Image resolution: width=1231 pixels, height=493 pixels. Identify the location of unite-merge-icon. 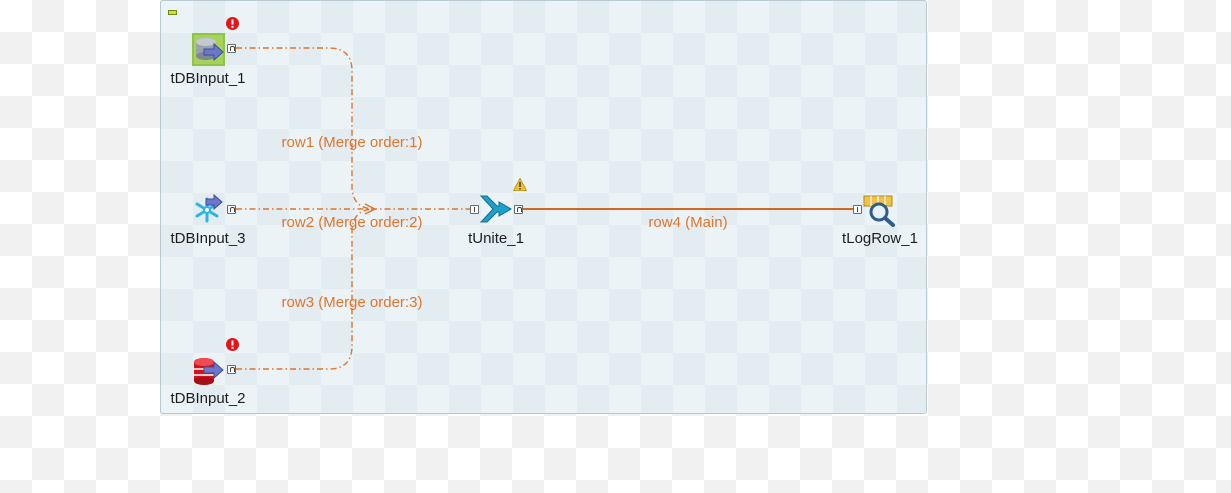
(495, 209).